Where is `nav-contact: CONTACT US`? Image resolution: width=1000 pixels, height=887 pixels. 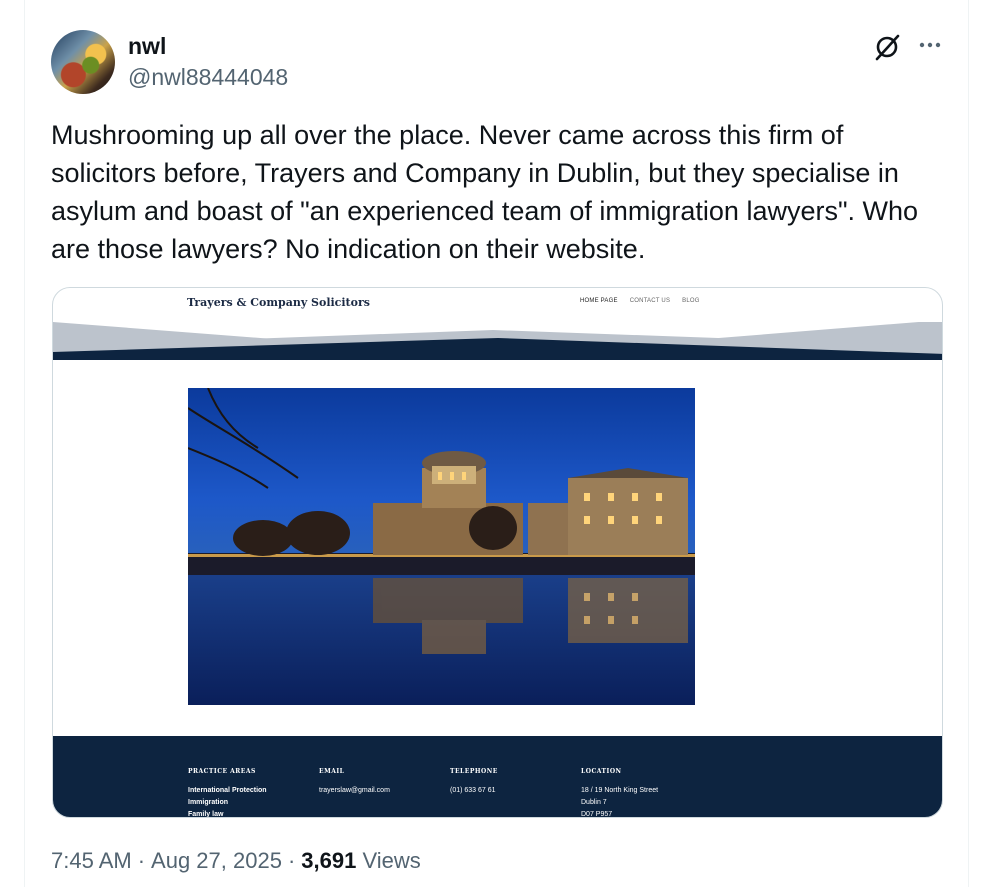
nav-contact: CONTACT US is located at coordinates (650, 301).